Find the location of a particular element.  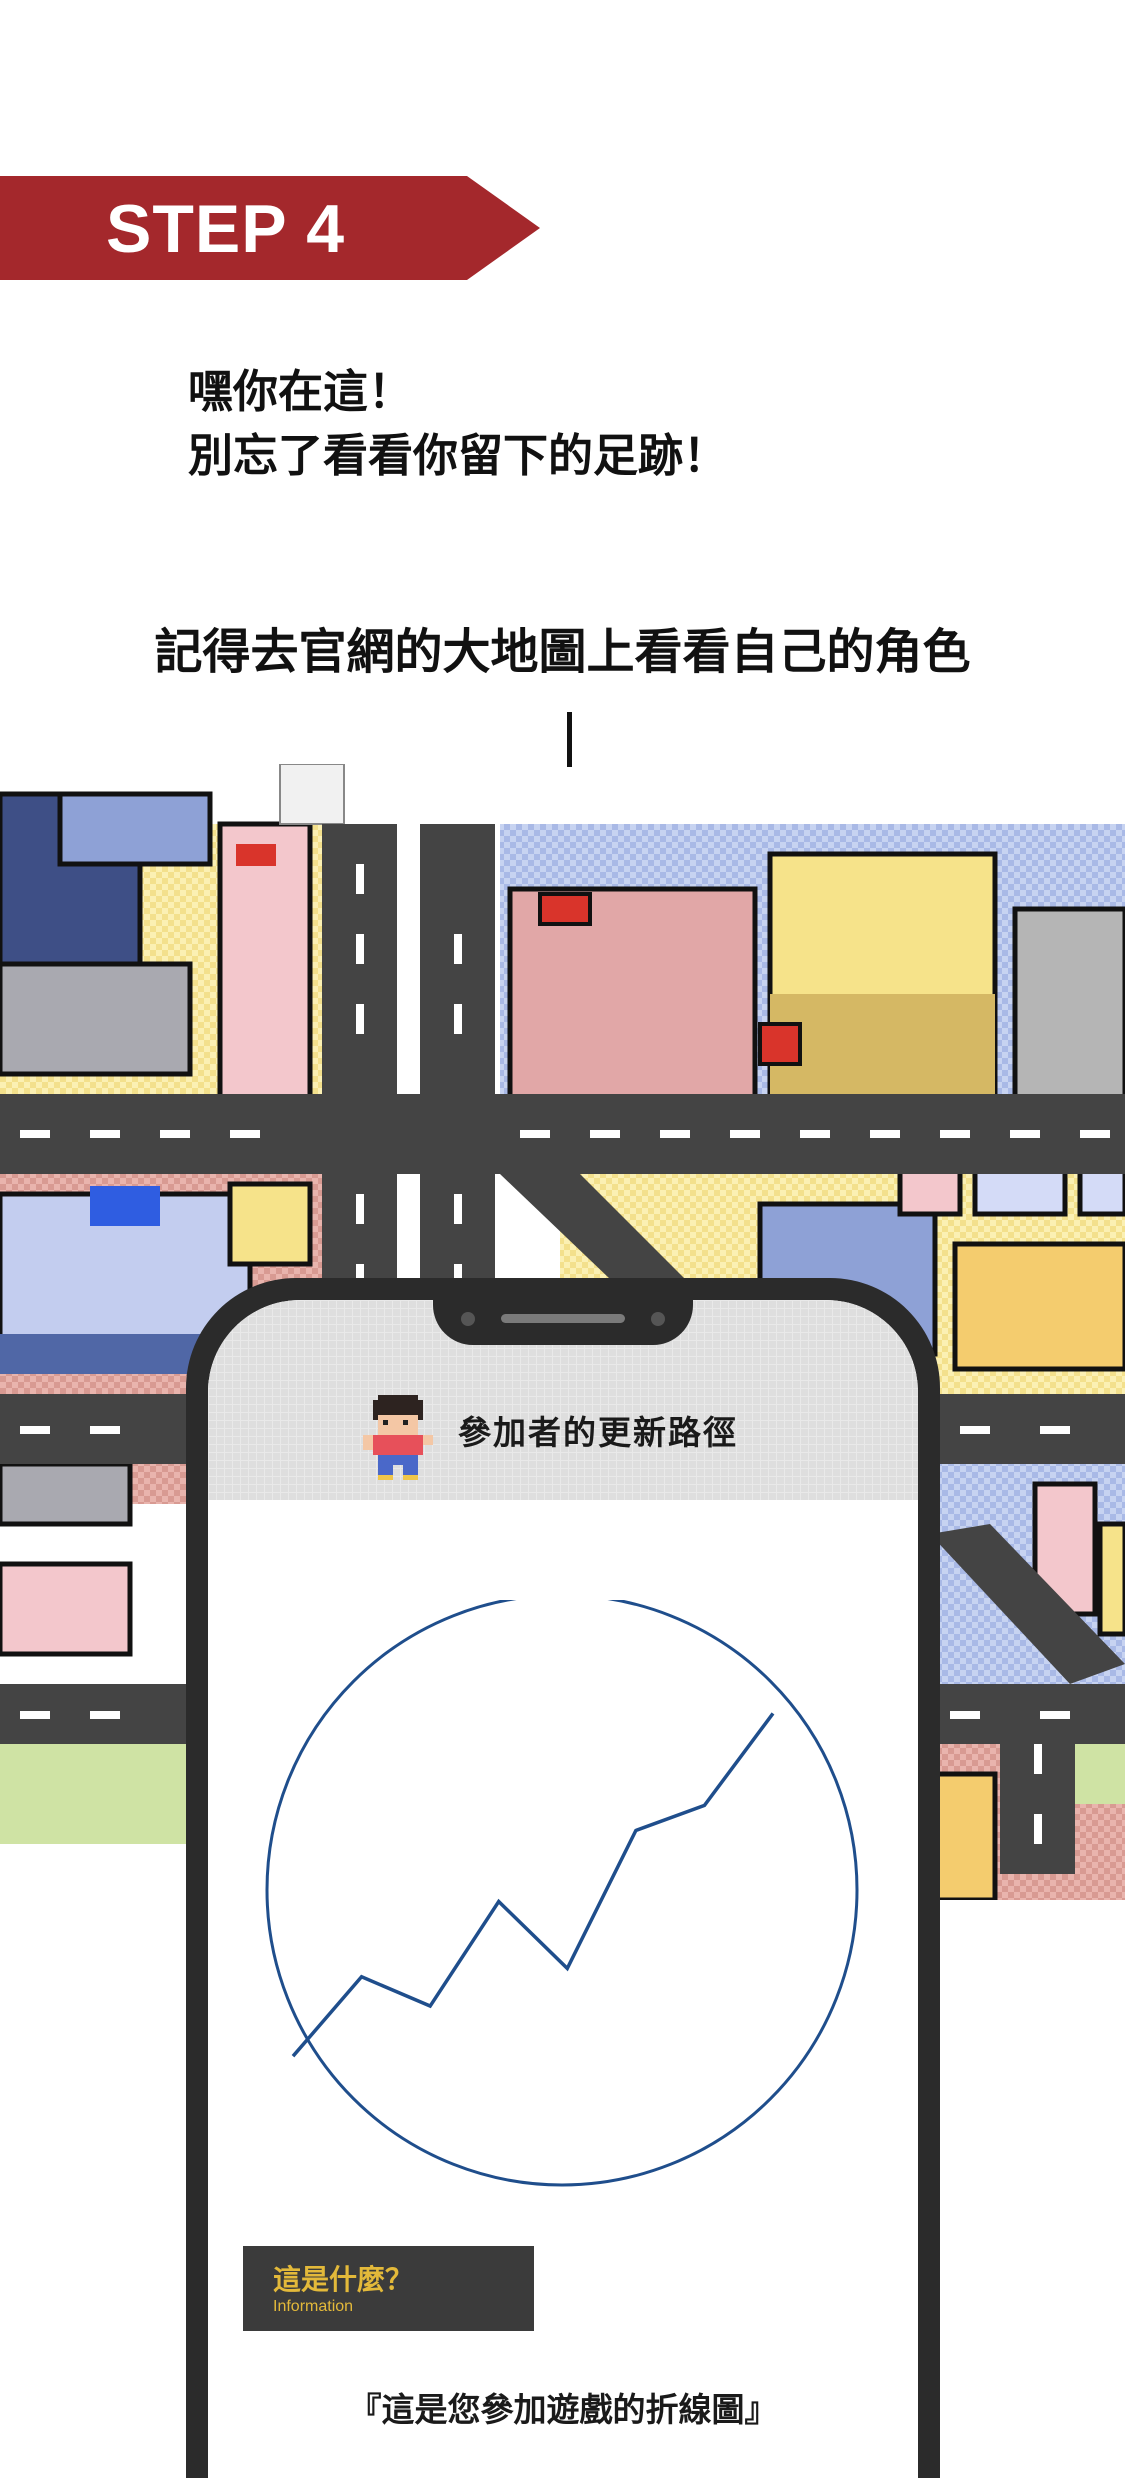

step-banner: STEP 4 is located at coordinates (270, 228).